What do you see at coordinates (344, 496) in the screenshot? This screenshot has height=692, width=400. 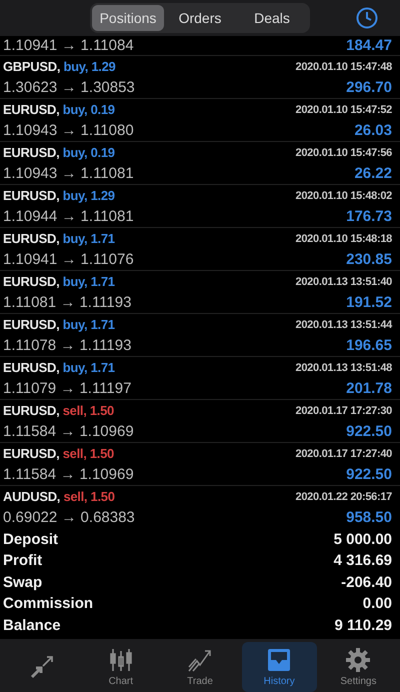 I see `deal-time: 2020.01.22 20:56:17` at bounding box center [344, 496].